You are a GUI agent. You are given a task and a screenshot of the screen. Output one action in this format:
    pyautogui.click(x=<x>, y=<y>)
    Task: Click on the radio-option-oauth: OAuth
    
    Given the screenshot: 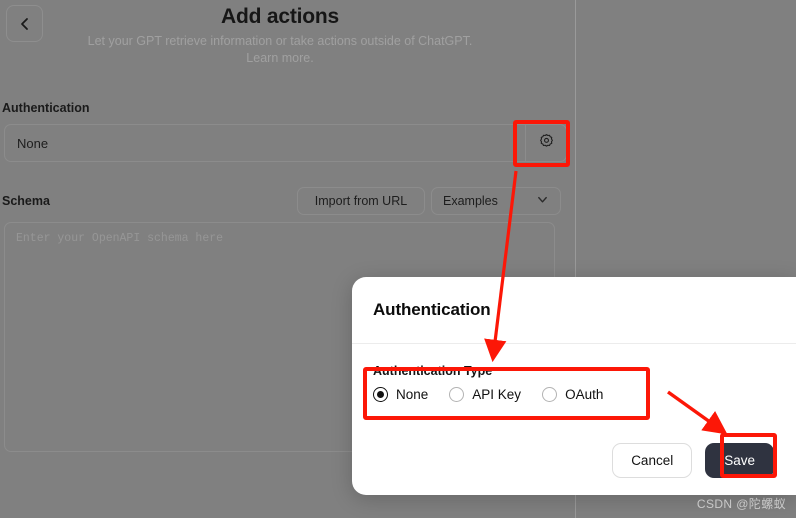 What is the action you would take?
    pyautogui.click(x=572, y=394)
    